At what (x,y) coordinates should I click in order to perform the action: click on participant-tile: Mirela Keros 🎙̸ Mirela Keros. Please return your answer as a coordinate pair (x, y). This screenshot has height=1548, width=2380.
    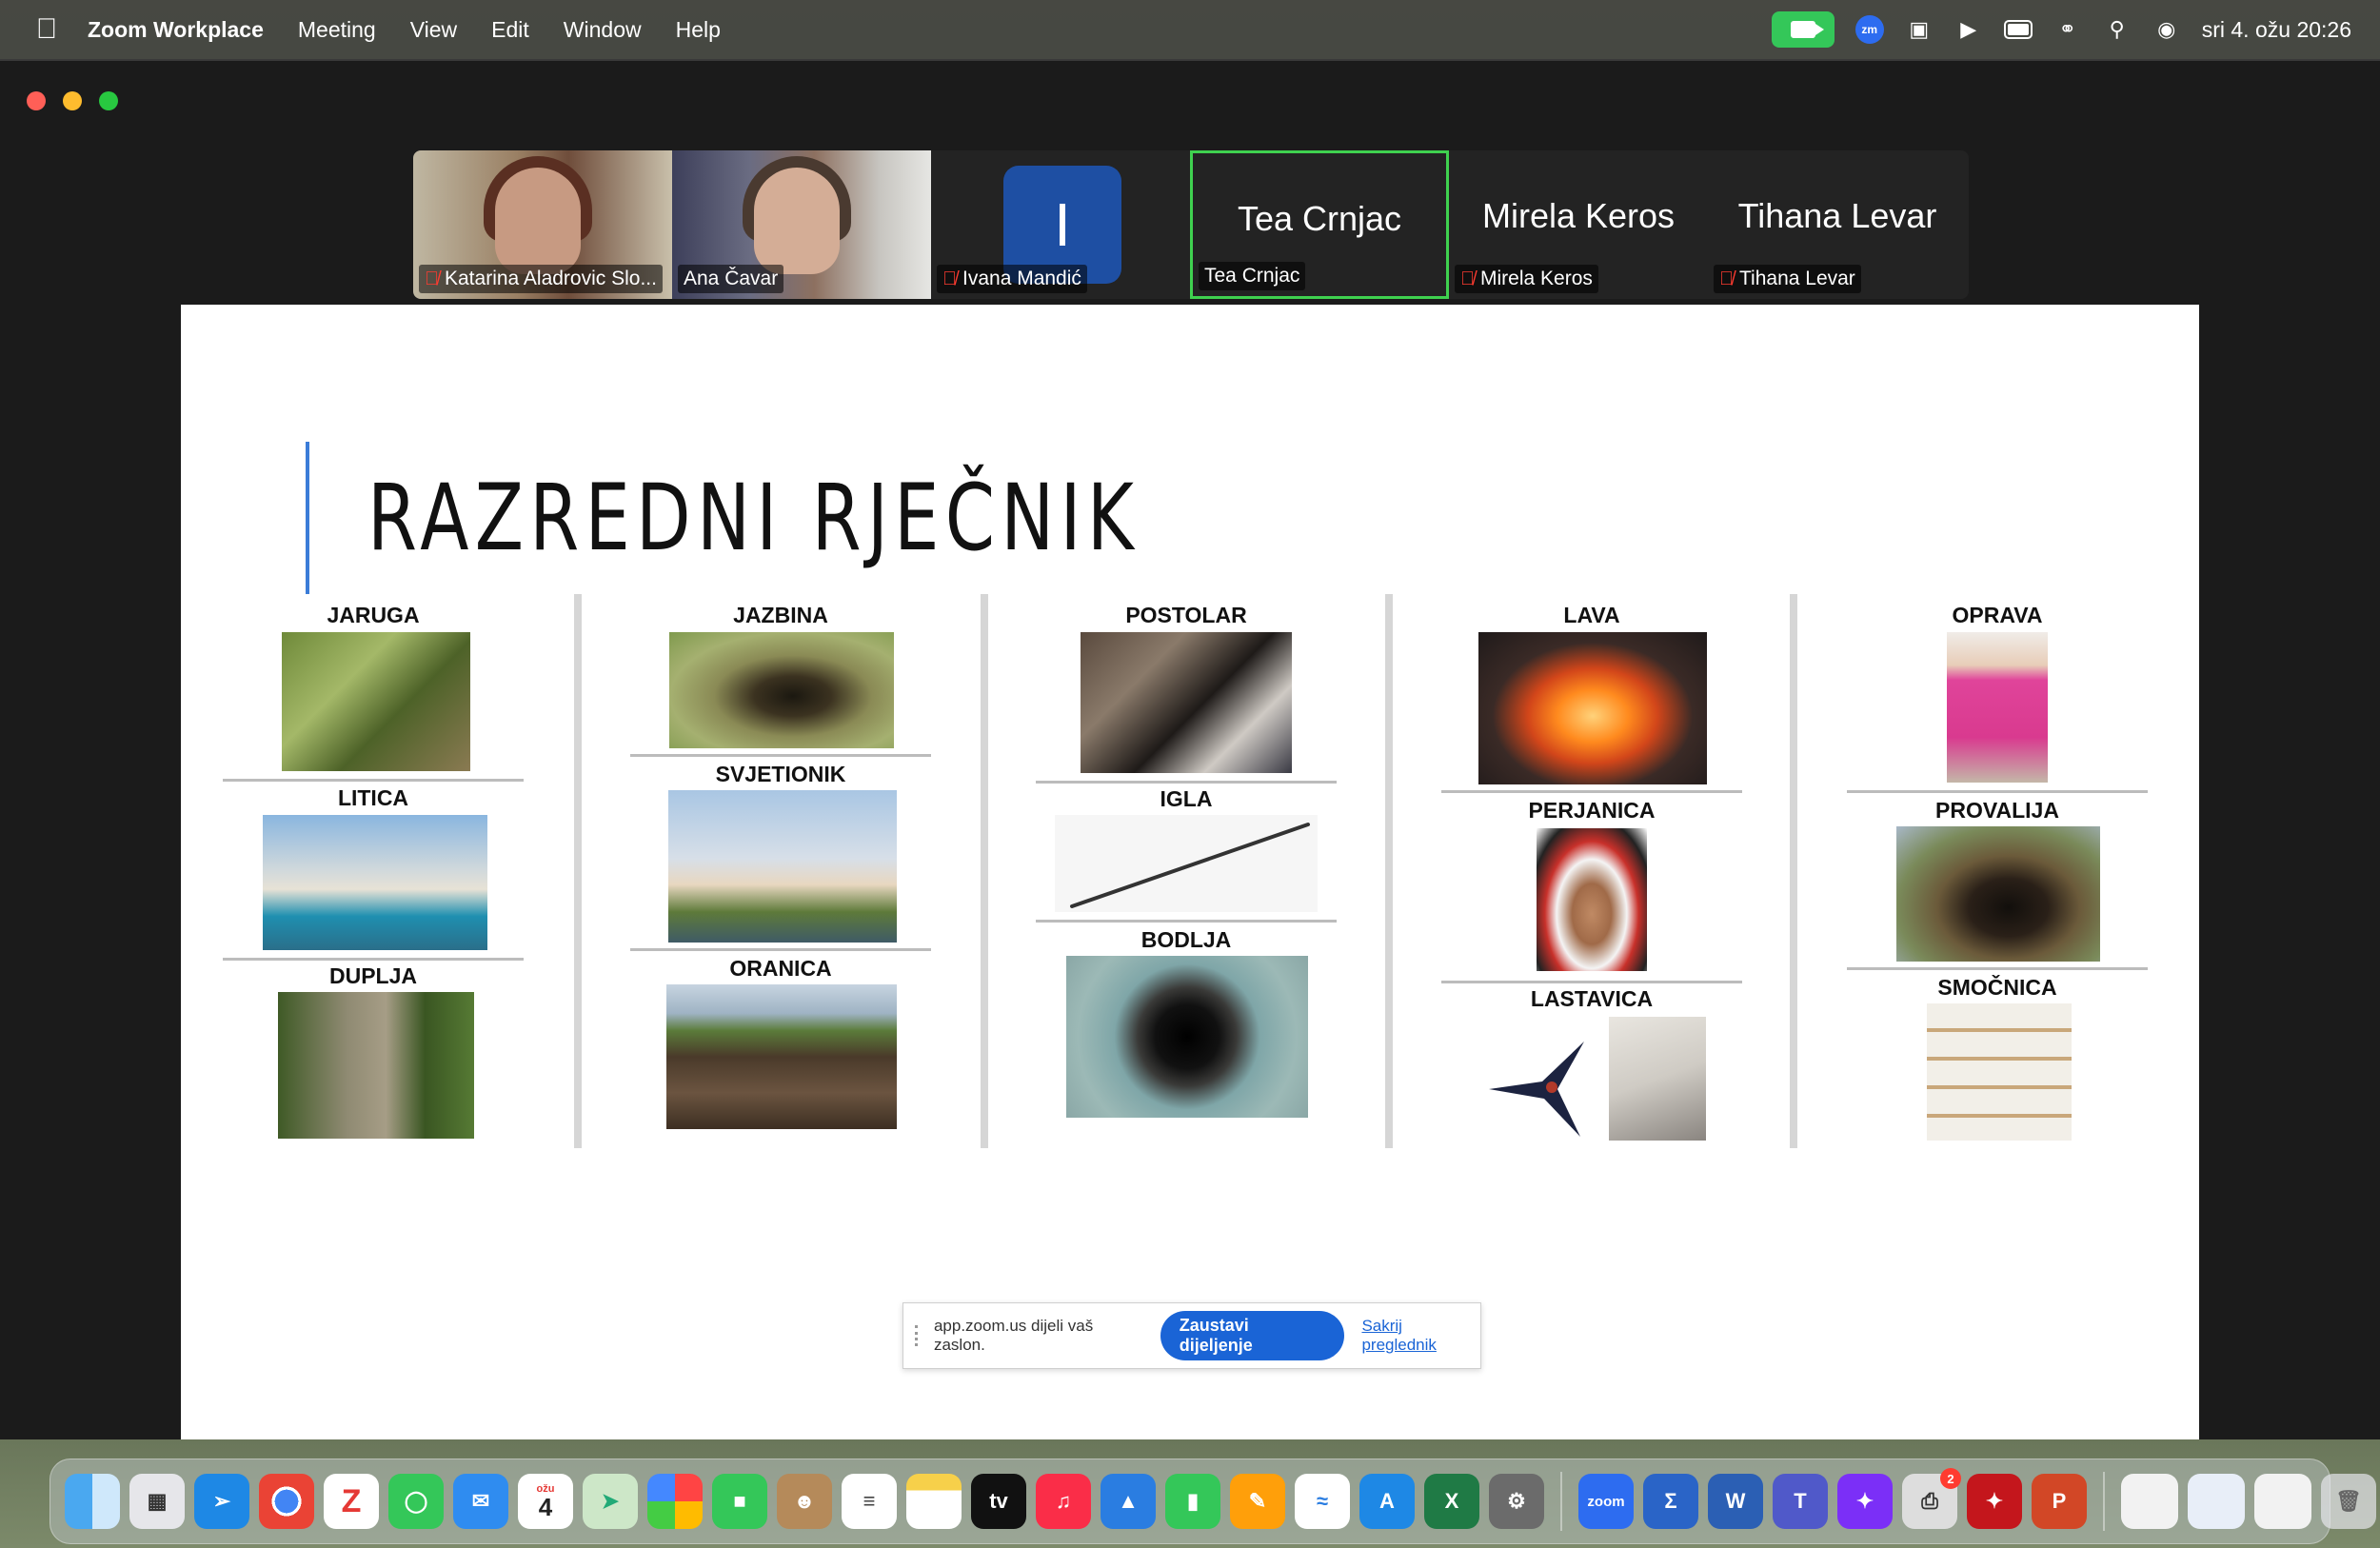
    Looking at the image, I should click on (1578, 224).